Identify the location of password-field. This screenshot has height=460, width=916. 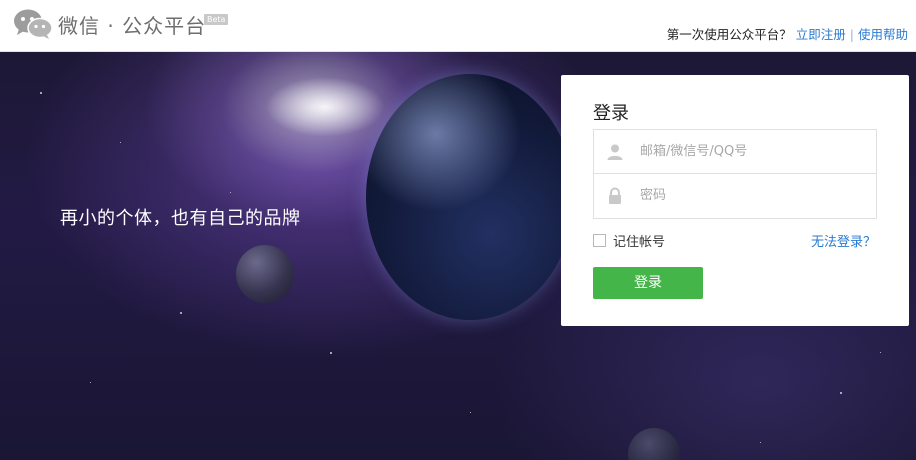
(735, 196).